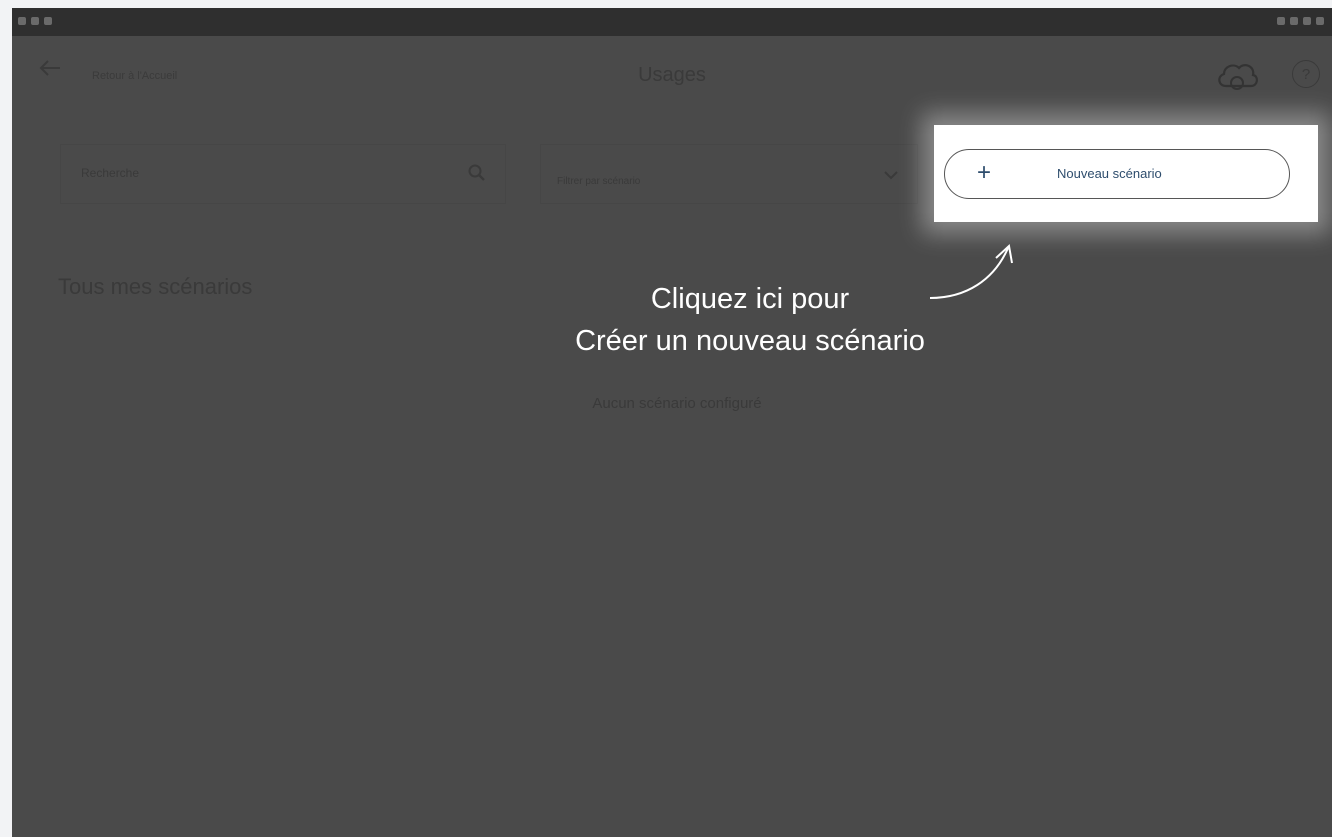 This screenshot has width=1332, height=837. I want to click on search-icon, so click(477, 173).